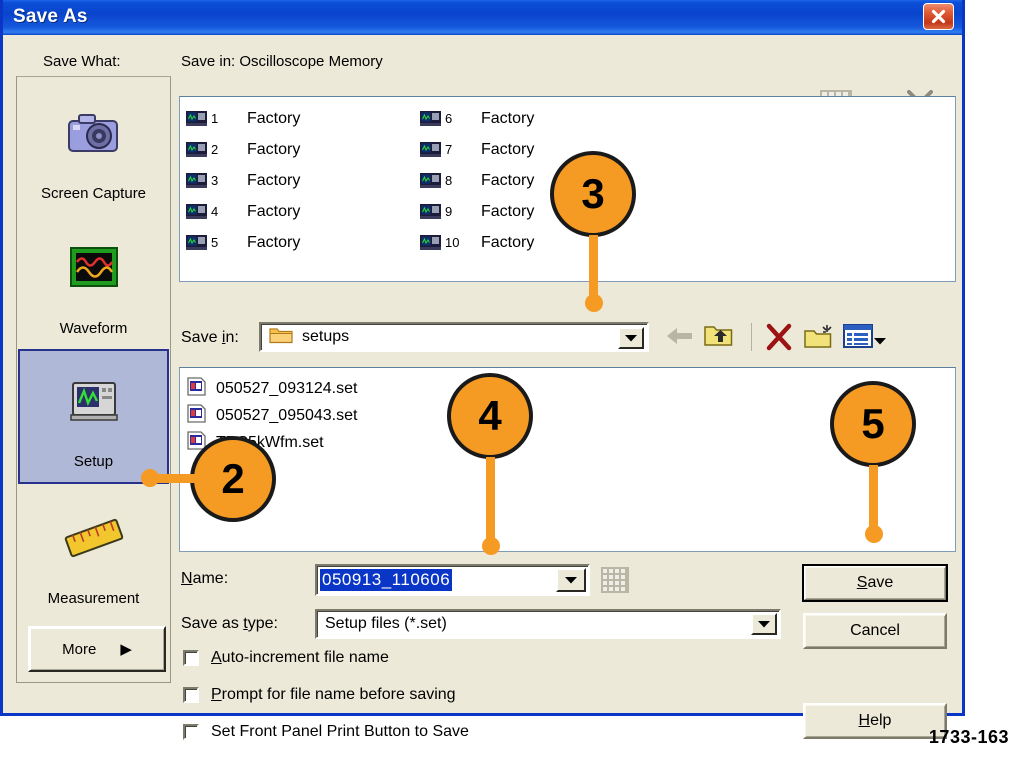 This screenshot has width=1023, height=761. I want to click on sidebar-item-screen-capture: Screen Capture, so click(93, 146).